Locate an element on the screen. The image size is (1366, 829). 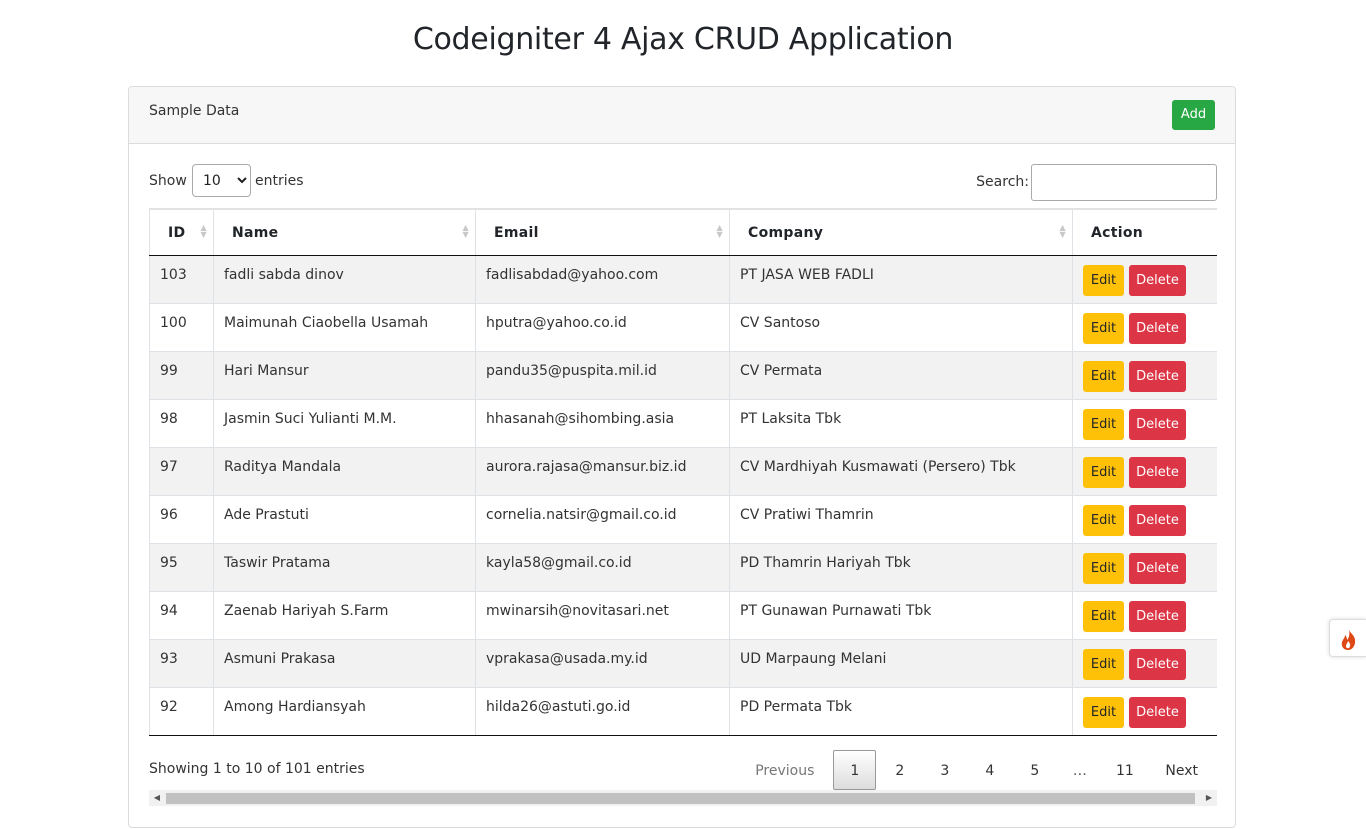
cell-name: Raditya Mandala is located at coordinates (344, 471).